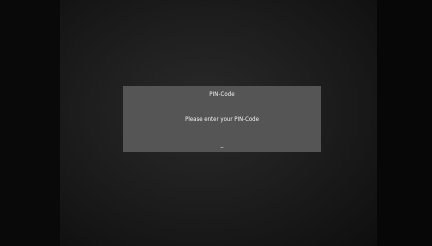 The width and height of the screenshot is (432, 246). What do you see at coordinates (404, 123) in the screenshot?
I see `right-border` at bounding box center [404, 123].